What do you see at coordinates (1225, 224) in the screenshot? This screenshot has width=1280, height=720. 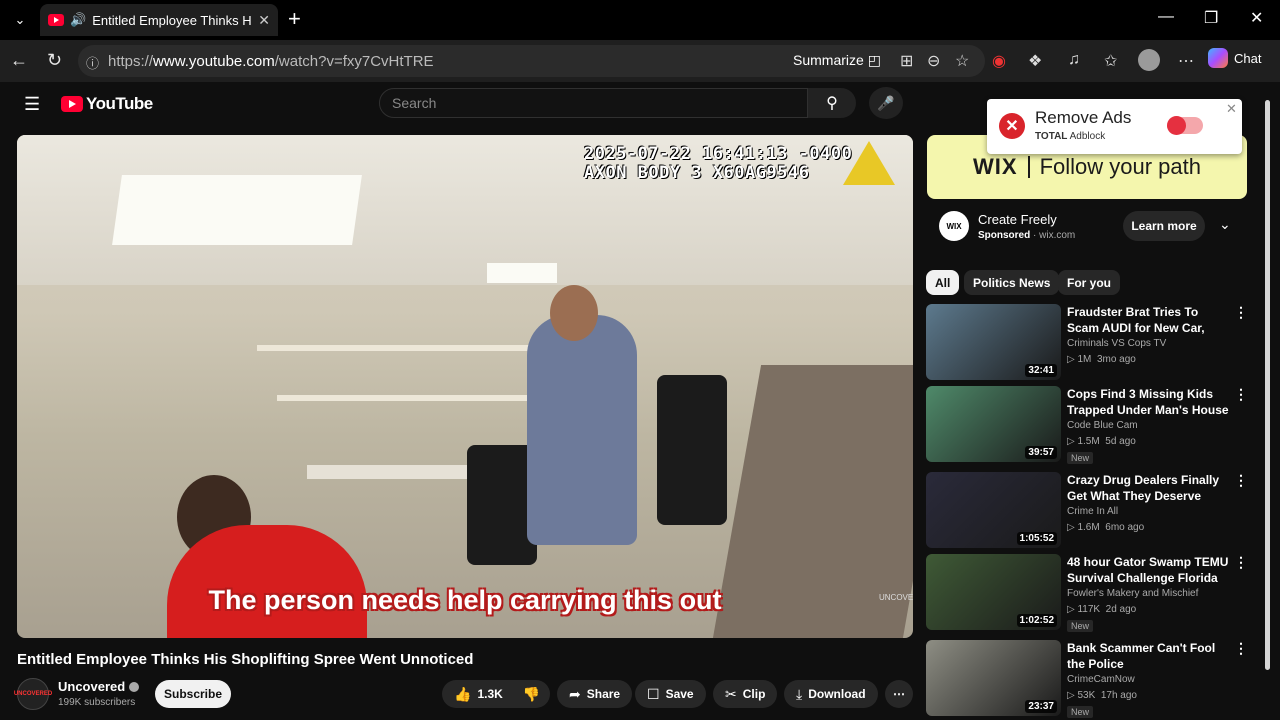 I see `chevron-down-icon: ⌄` at bounding box center [1225, 224].